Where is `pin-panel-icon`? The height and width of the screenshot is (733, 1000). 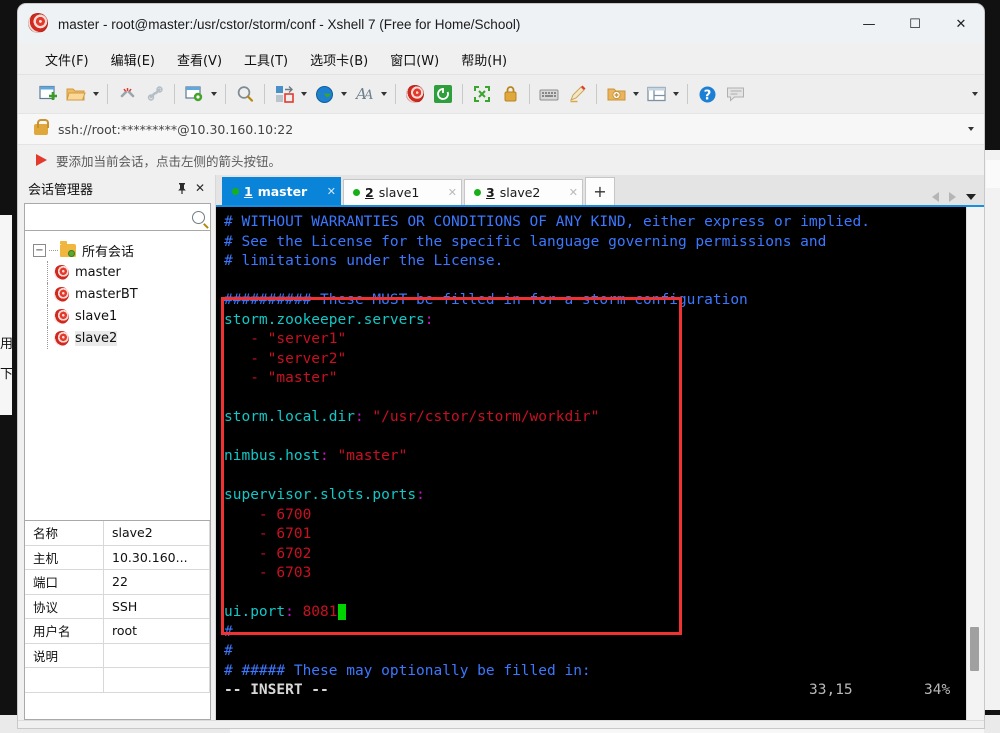 pin-panel-icon is located at coordinates (182, 188).